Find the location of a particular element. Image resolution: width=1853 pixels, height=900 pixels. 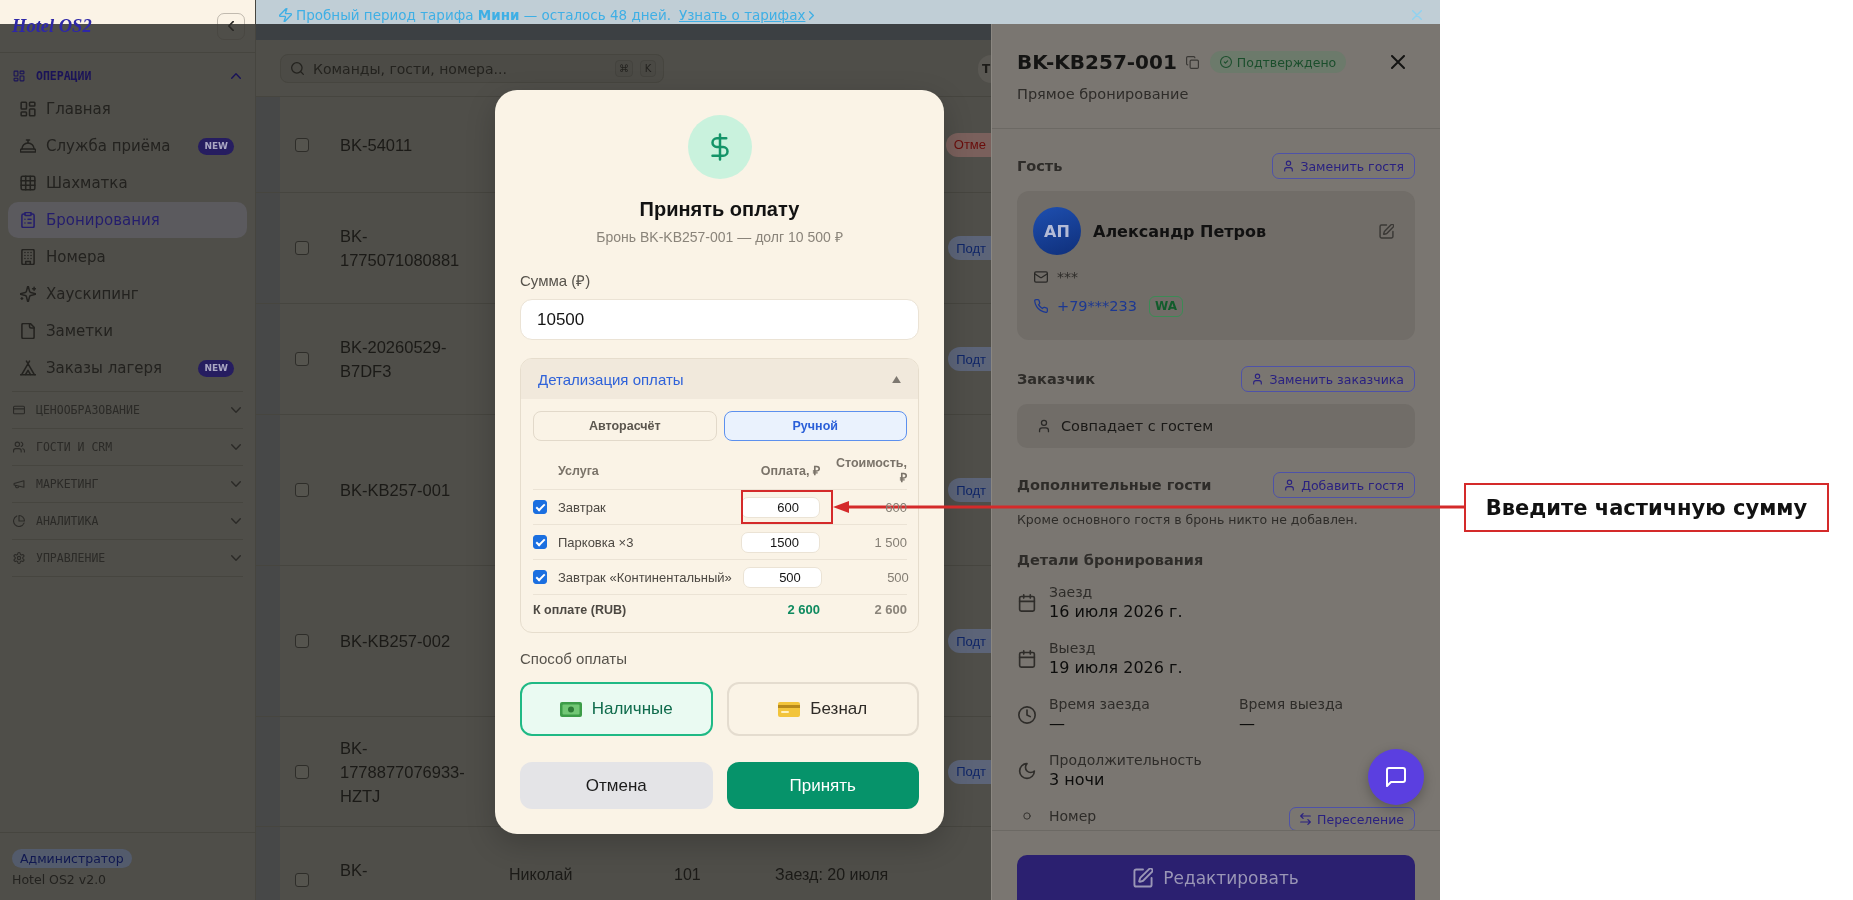

mail-icon is located at coordinates (1041, 277).